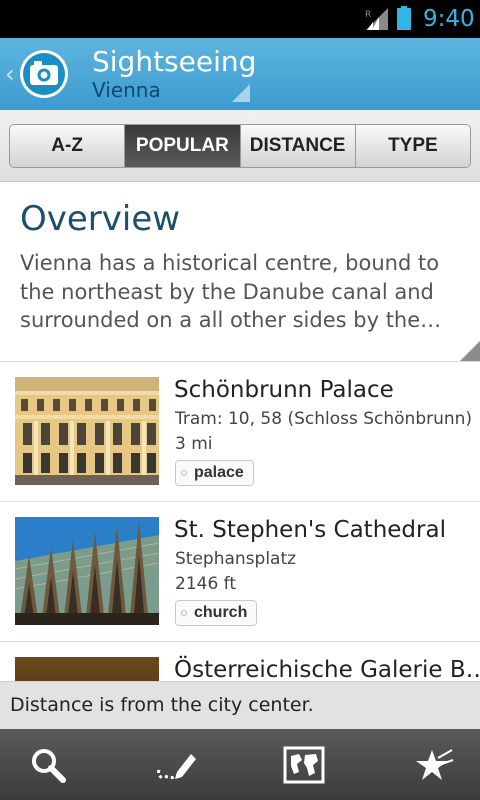  I want to click on notes-button, so click(176, 765).